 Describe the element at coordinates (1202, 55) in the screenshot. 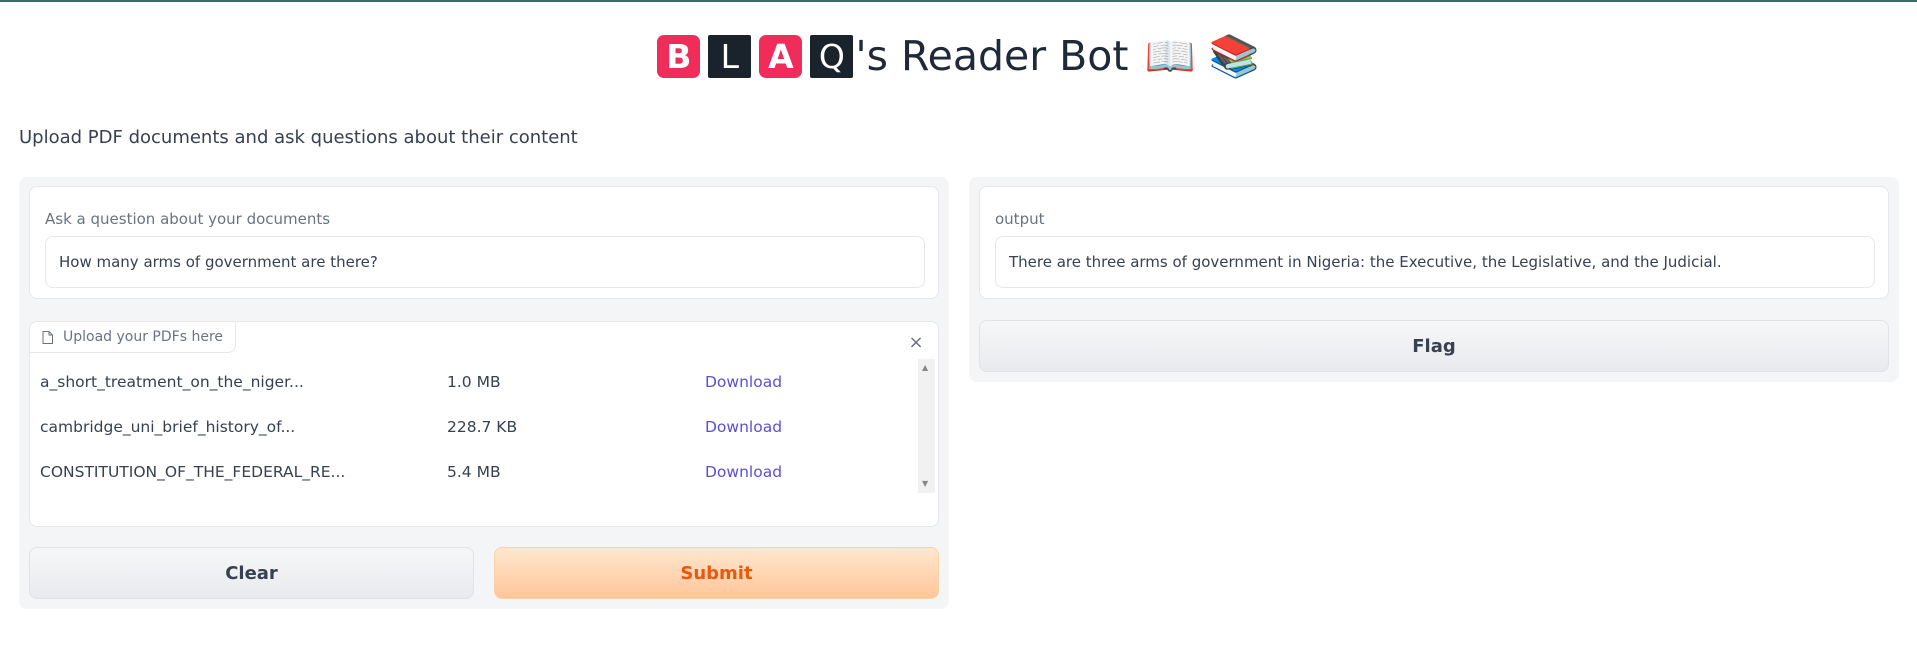

I see `books-emoji: 📖 📚` at that location.